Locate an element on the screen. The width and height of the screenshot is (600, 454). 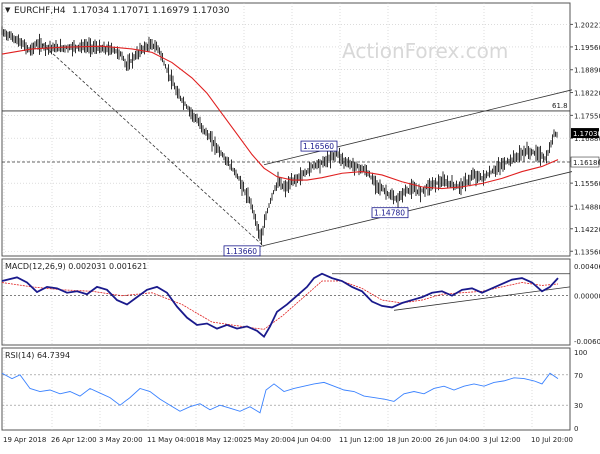
rsi-scale-label: 70 is located at coordinates (578, 376).